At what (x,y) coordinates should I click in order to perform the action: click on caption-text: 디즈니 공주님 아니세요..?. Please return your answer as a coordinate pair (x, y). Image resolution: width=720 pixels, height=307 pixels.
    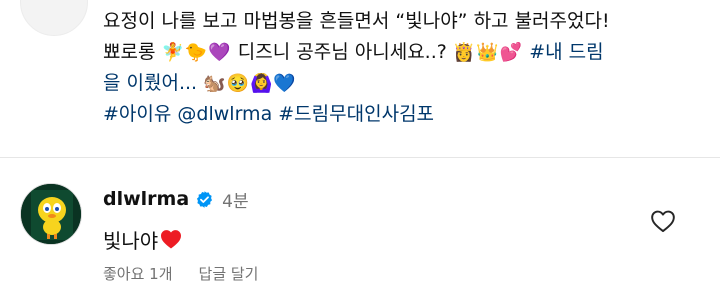
    Looking at the image, I should click on (342, 52).